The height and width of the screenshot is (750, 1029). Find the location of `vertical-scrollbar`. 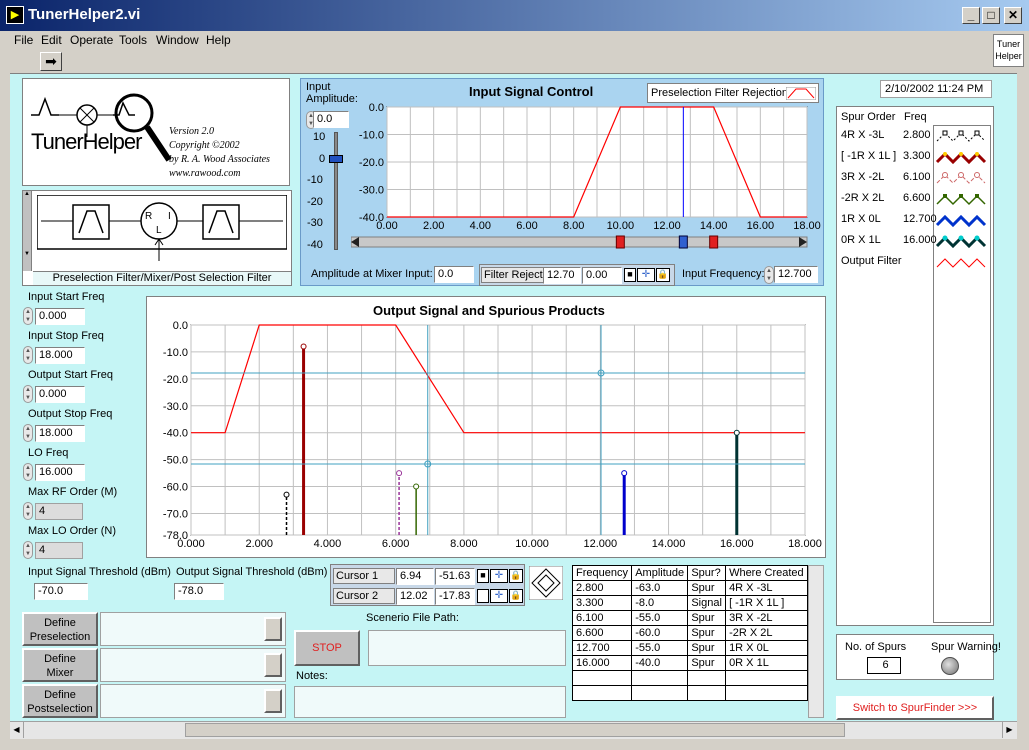

vertical-scrollbar is located at coordinates (1022, 397).